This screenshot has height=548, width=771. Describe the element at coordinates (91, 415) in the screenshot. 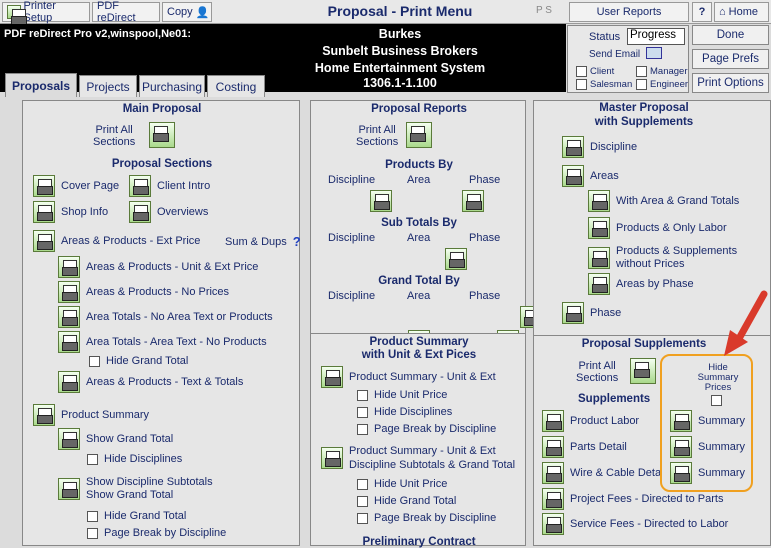

I see `product-summary-item: Product Summary` at that location.